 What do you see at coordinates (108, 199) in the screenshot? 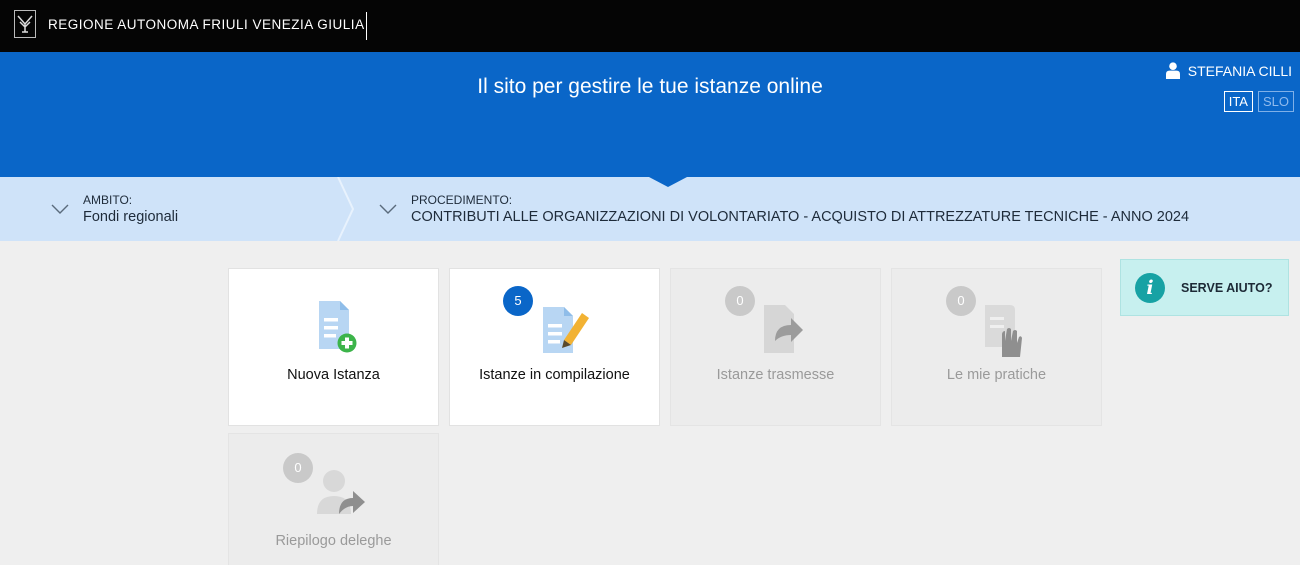
I see `ambito-label: AMBITO:` at bounding box center [108, 199].